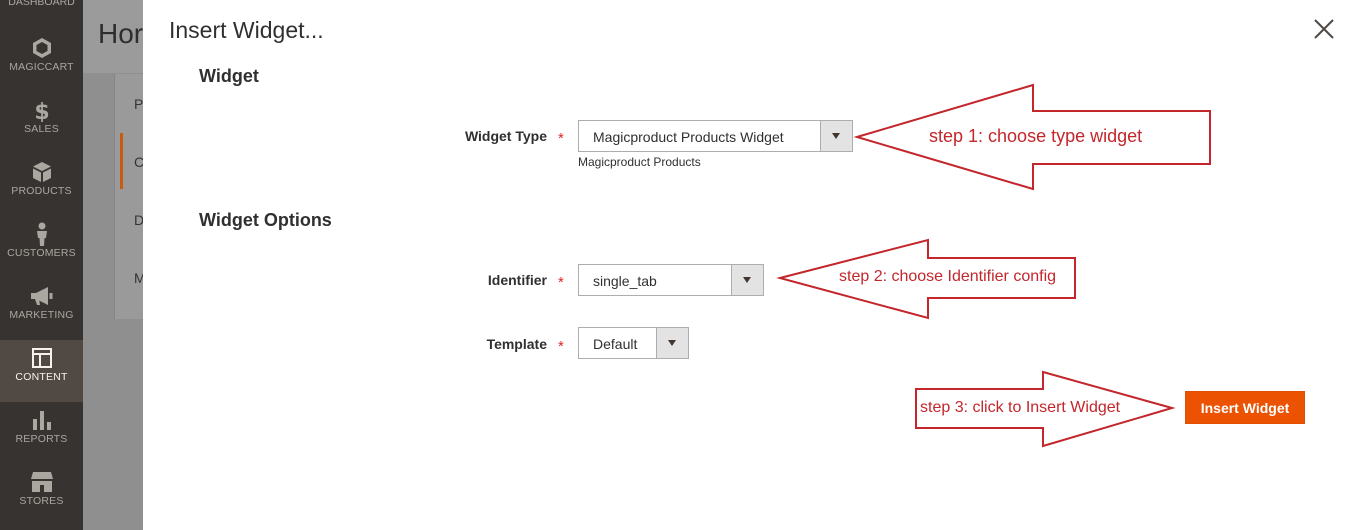 Image resolution: width=1364 pixels, height=530 pixels. I want to click on annotation-step2: step 2: choose Identifier config, so click(948, 276).